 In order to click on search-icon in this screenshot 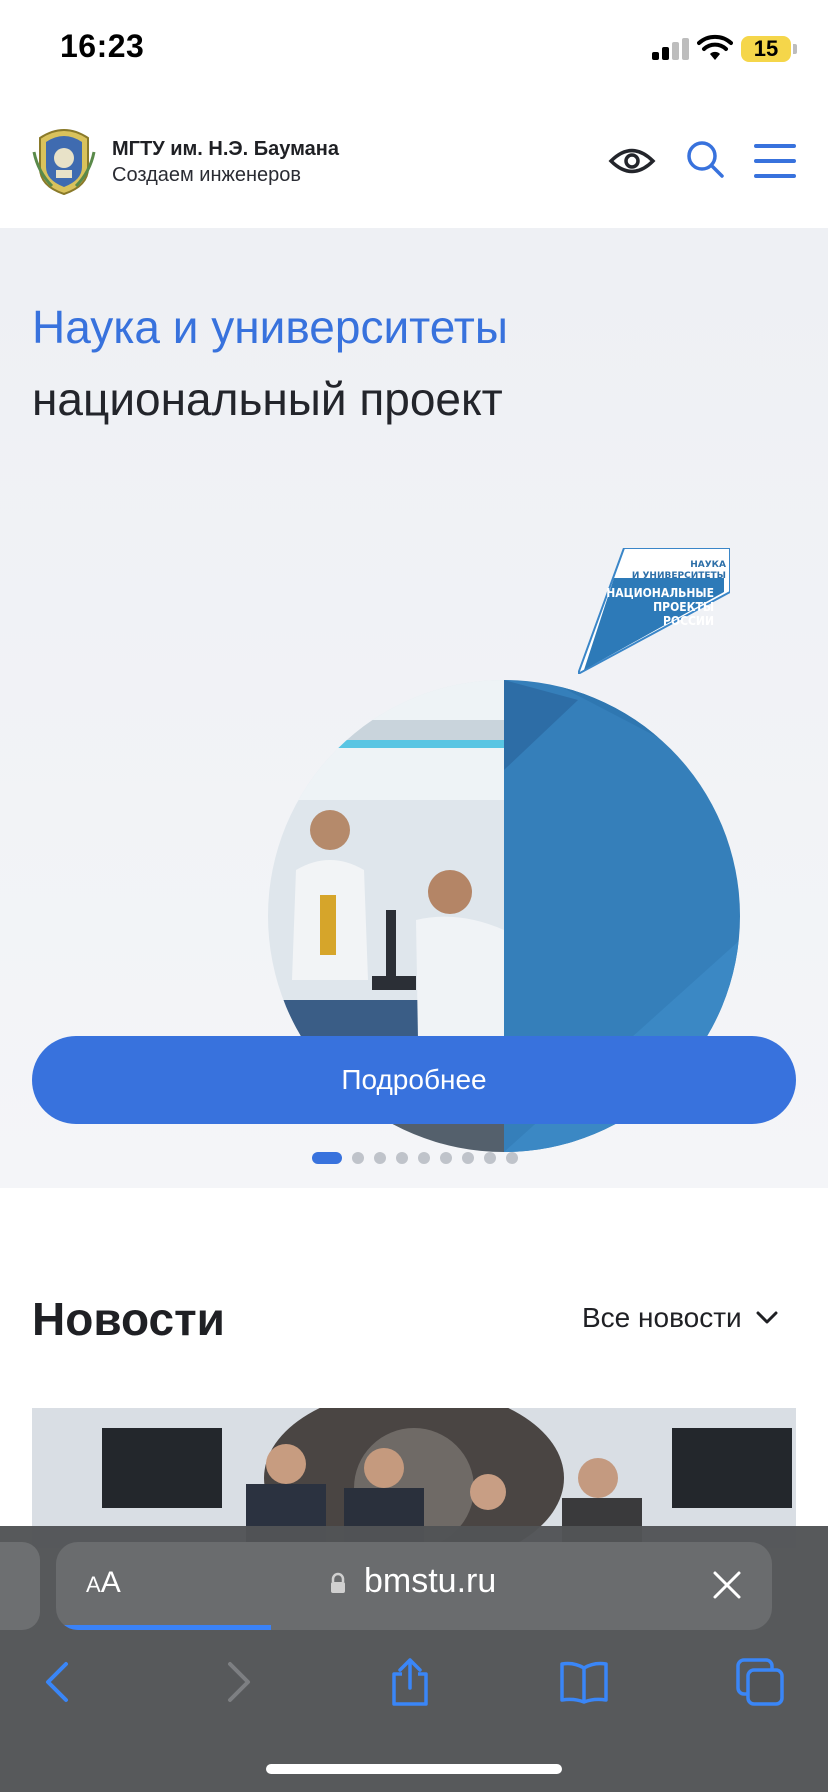, I will do `click(706, 160)`.